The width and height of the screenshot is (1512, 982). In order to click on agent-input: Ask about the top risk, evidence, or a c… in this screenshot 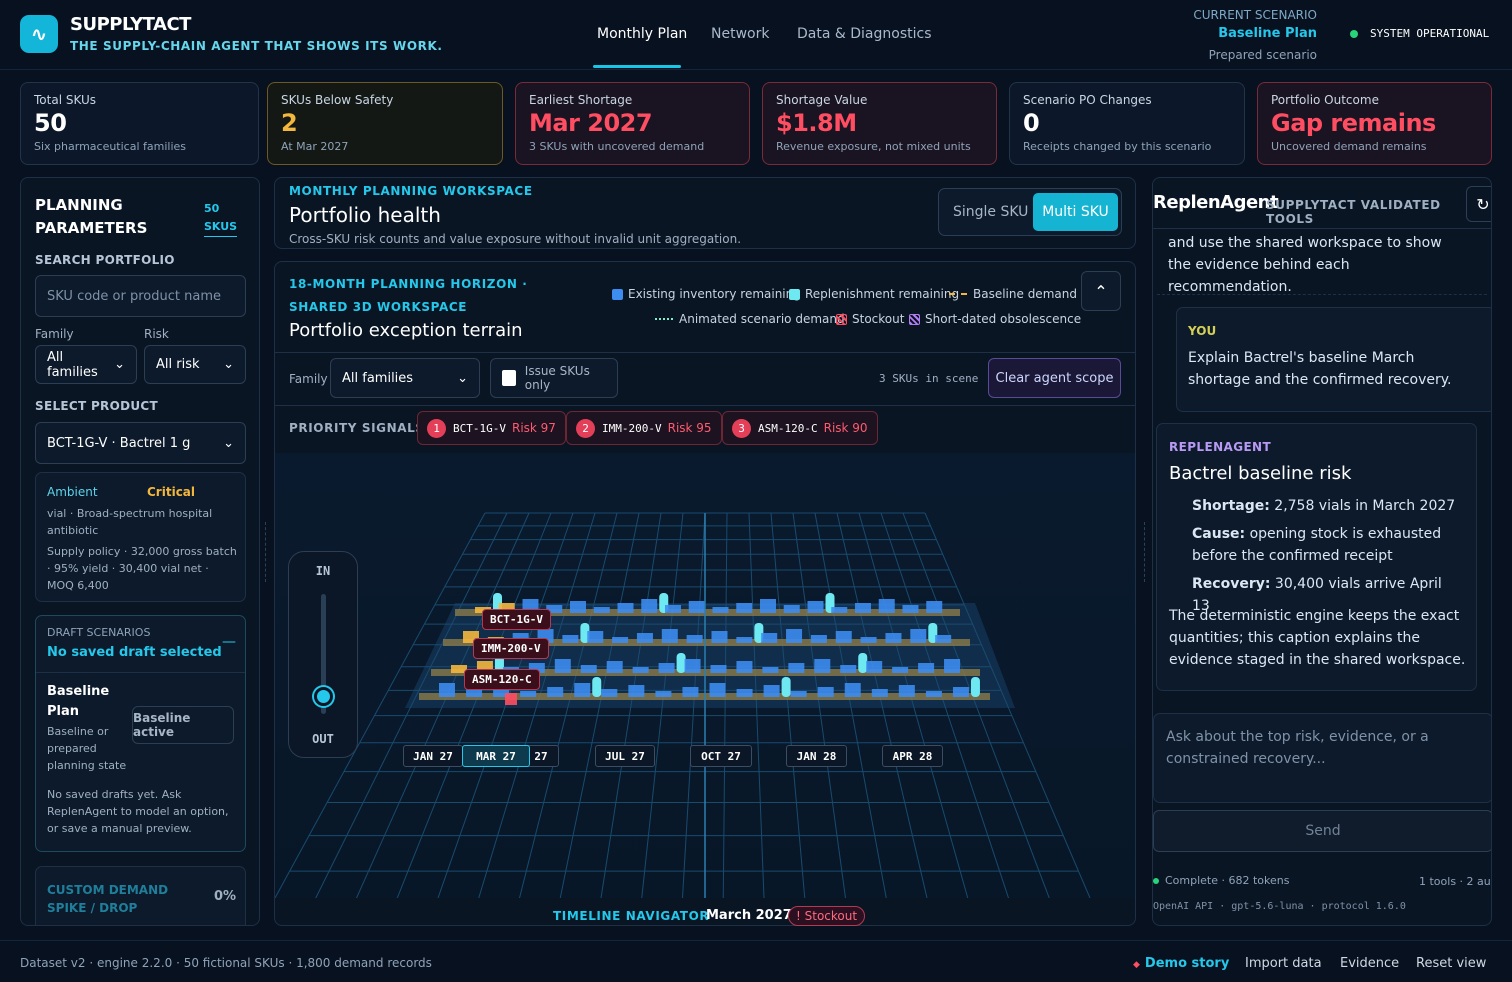, I will do `click(1322, 758)`.